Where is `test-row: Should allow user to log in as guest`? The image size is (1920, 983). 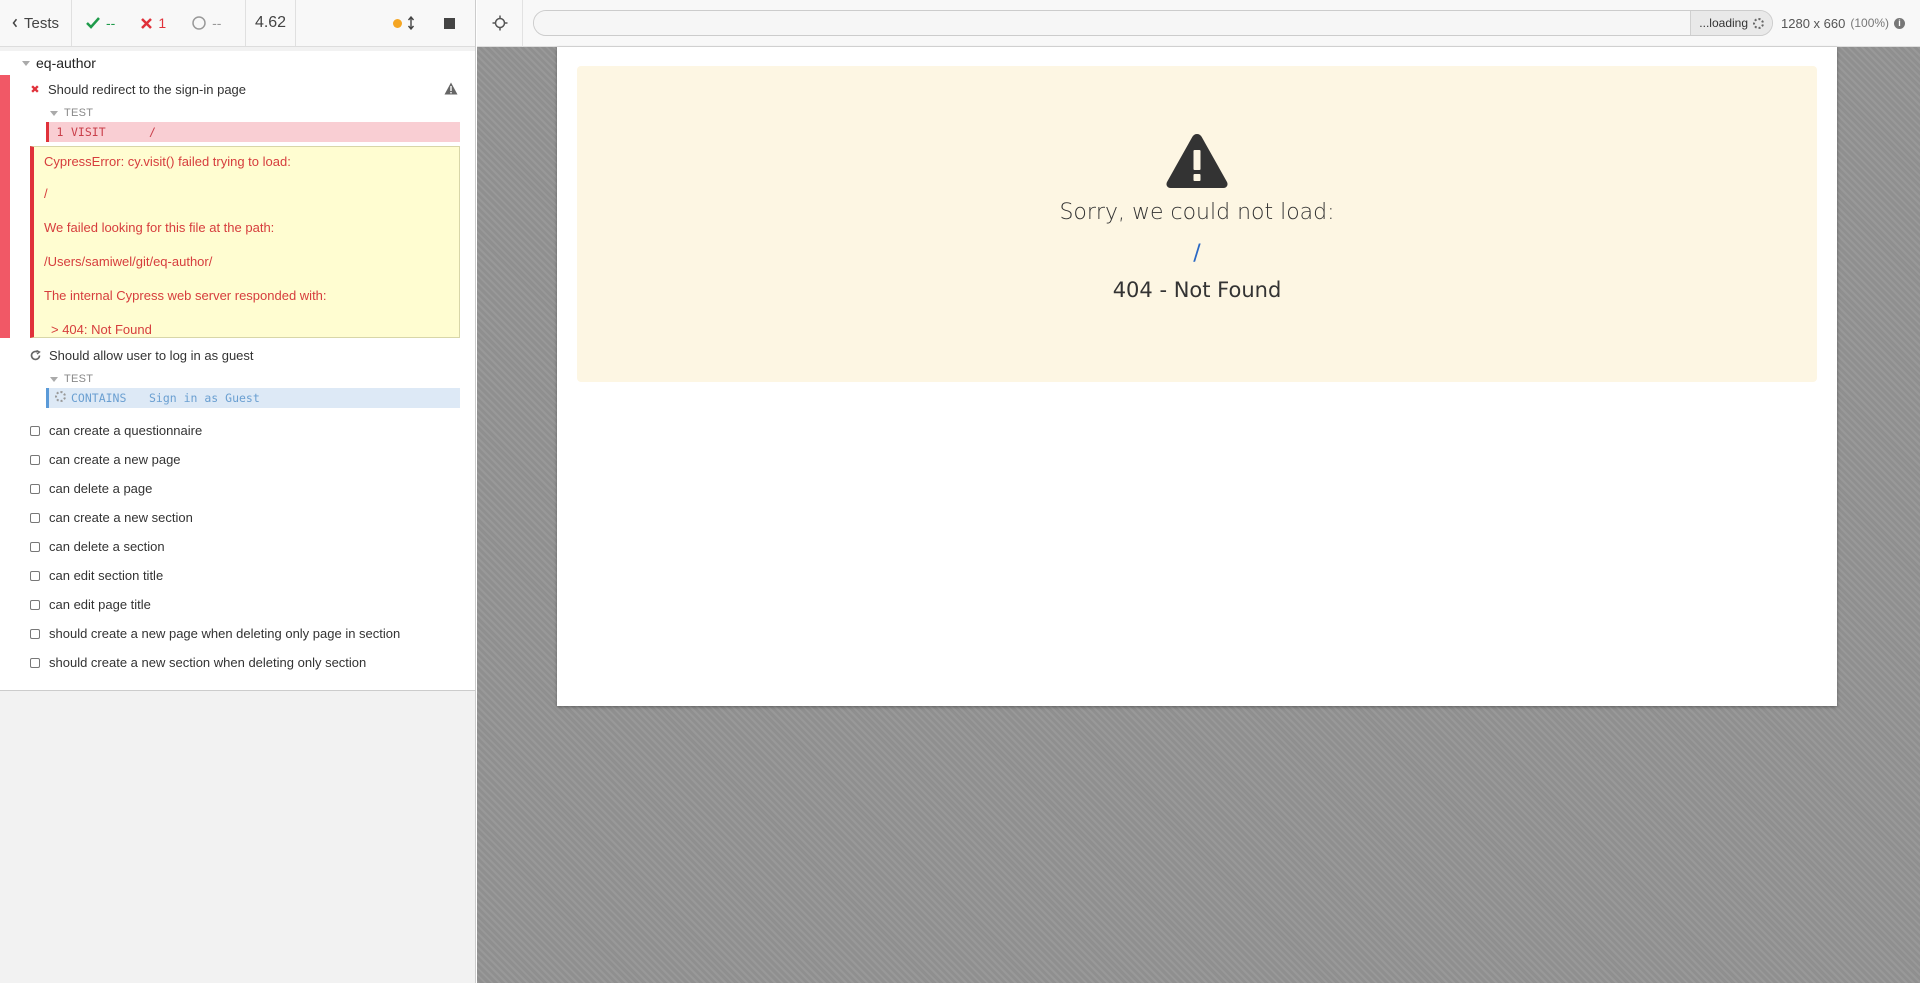 test-row: Should allow user to log in as guest is located at coordinates (237, 355).